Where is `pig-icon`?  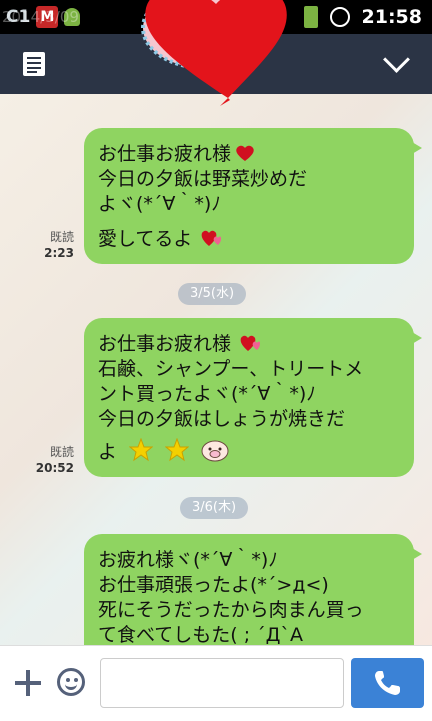 pig-icon is located at coordinates (215, 451).